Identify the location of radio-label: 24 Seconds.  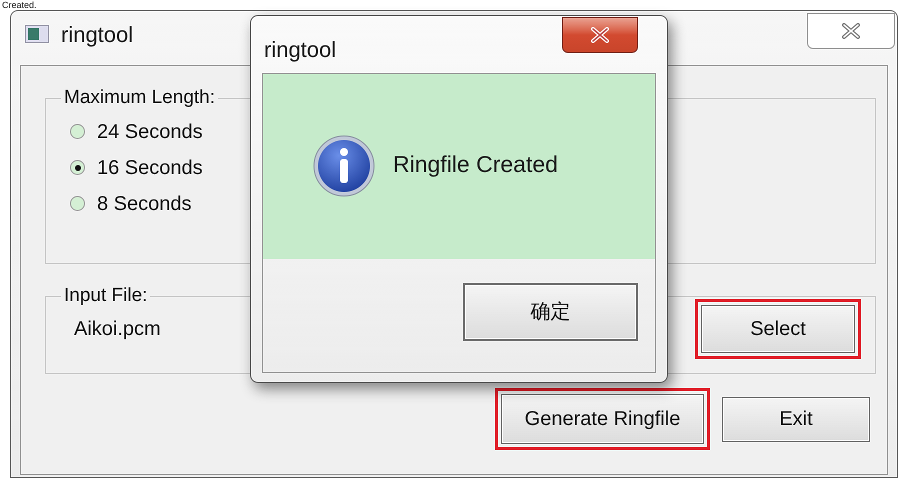
(150, 132).